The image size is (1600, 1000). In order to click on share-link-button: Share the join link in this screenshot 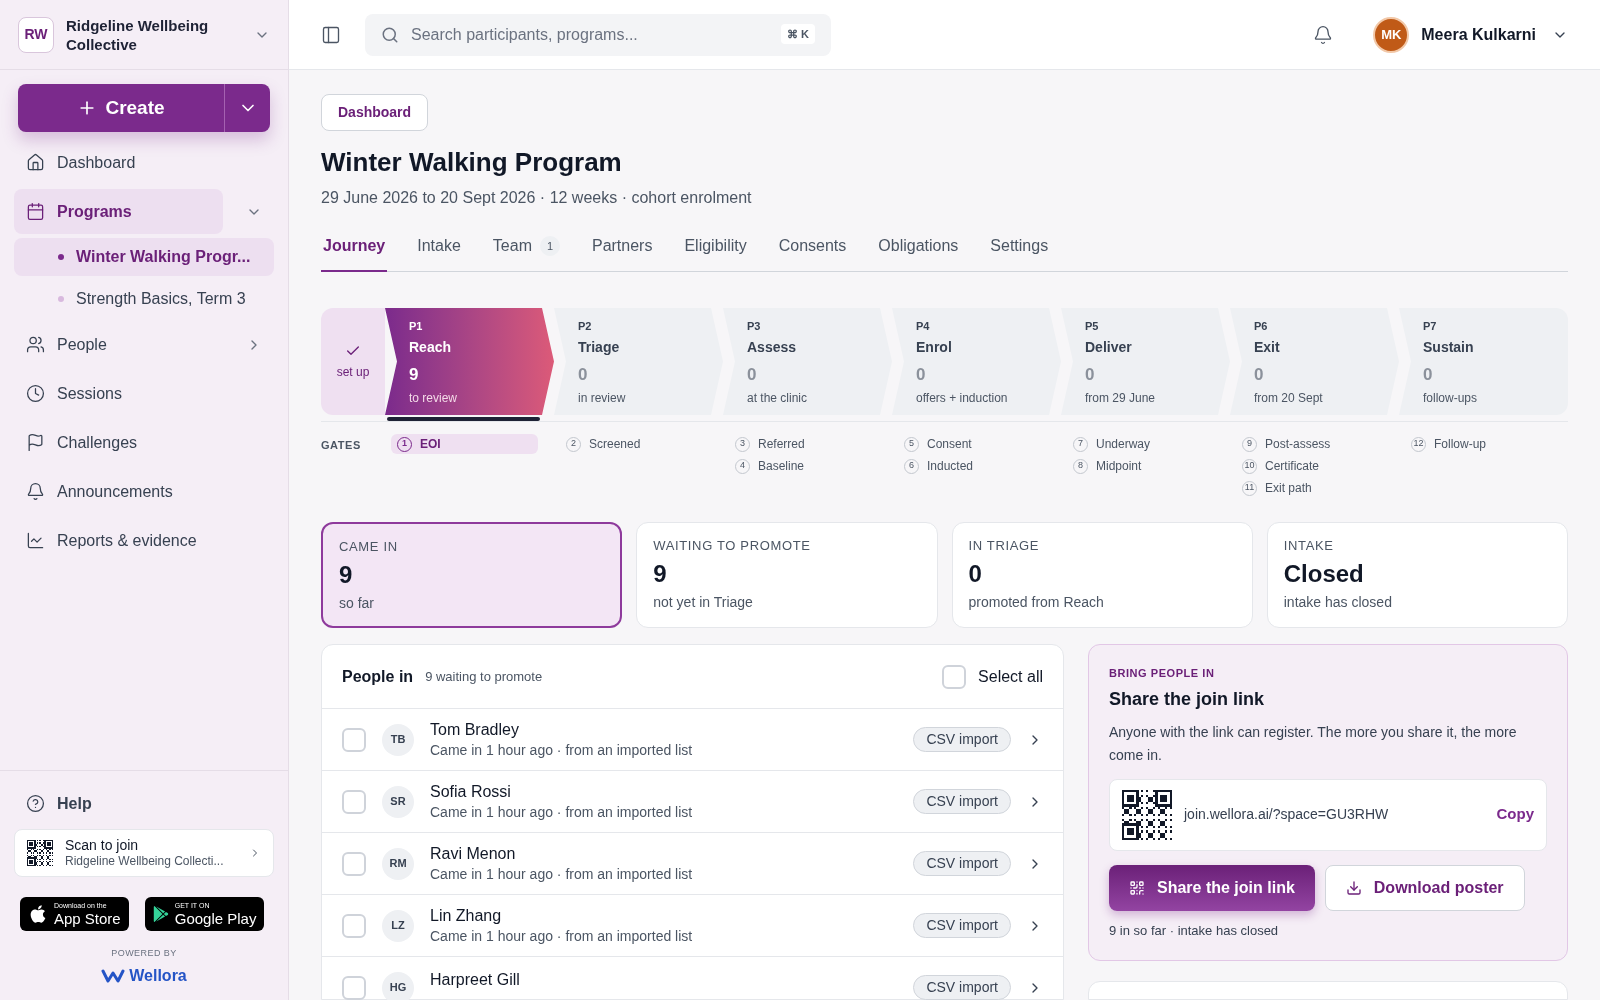, I will do `click(1212, 887)`.